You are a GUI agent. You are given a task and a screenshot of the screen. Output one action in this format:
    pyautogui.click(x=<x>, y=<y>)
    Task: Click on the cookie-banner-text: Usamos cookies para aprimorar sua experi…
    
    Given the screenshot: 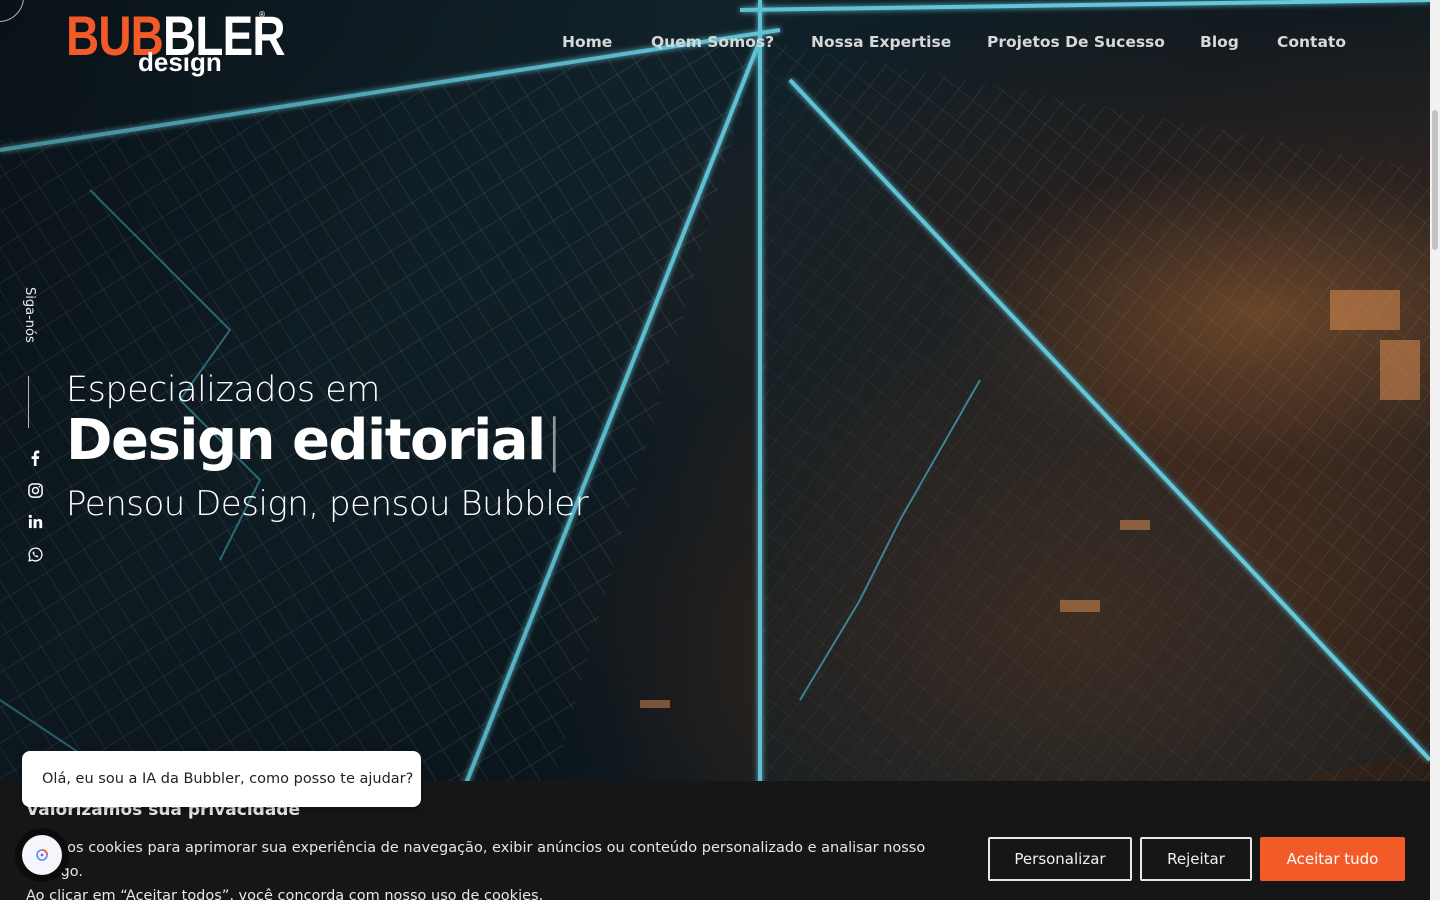 What is the action you would take?
    pyautogui.click(x=501, y=868)
    